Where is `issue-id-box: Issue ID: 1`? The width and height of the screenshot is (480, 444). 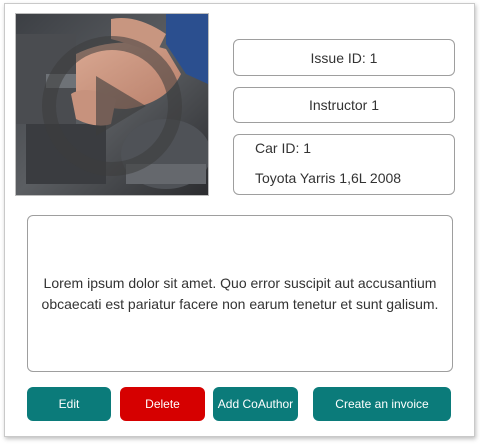
issue-id-box: Issue ID: 1 is located at coordinates (344, 57).